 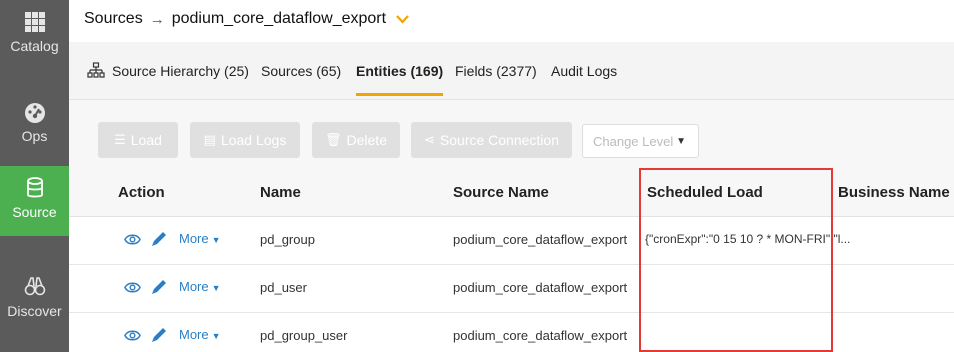 What do you see at coordinates (366, 140) in the screenshot?
I see `delete-button-label: Delete` at bounding box center [366, 140].